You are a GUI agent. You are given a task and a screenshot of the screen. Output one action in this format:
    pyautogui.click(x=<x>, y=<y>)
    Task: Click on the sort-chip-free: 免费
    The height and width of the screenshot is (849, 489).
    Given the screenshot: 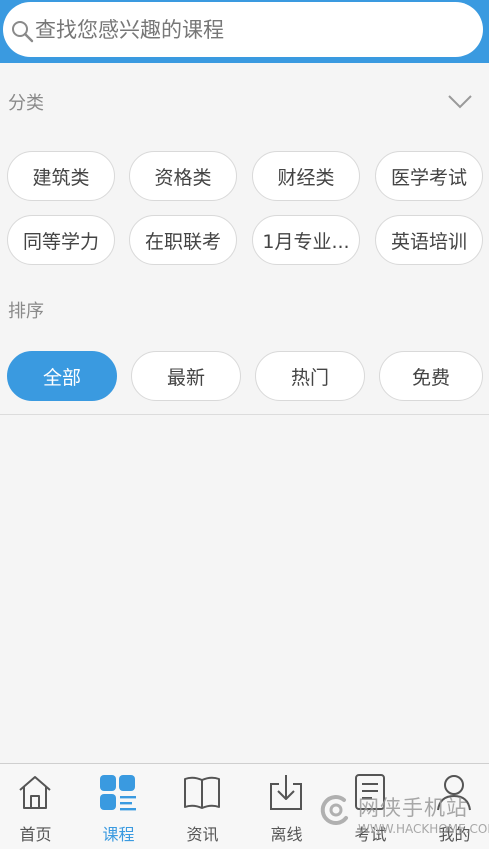 What is the action you would take?
    pyautogui.click(x=431, y=376)
    